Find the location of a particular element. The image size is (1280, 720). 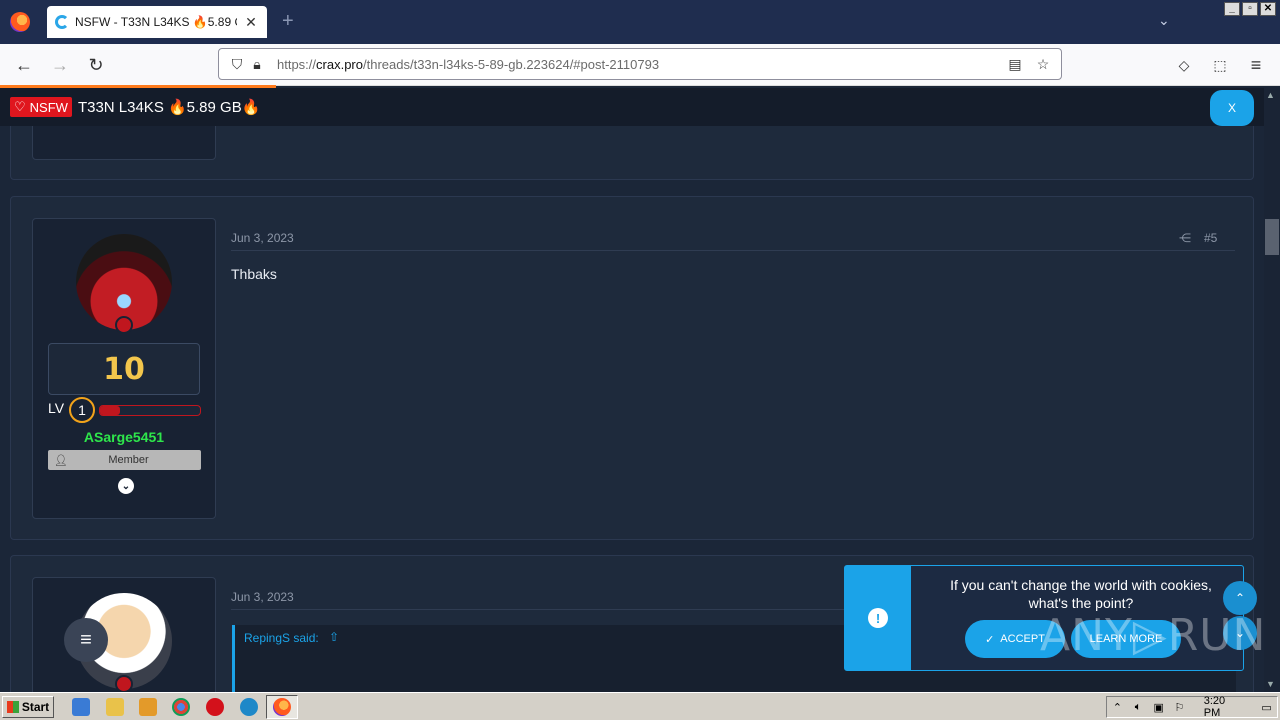

level-badge: 10 is located at coordinates (124, 369).